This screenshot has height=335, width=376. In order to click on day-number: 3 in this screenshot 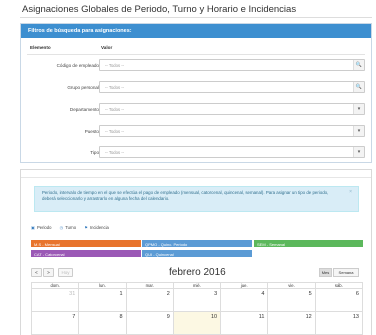, I will do `click(216, 294)`.